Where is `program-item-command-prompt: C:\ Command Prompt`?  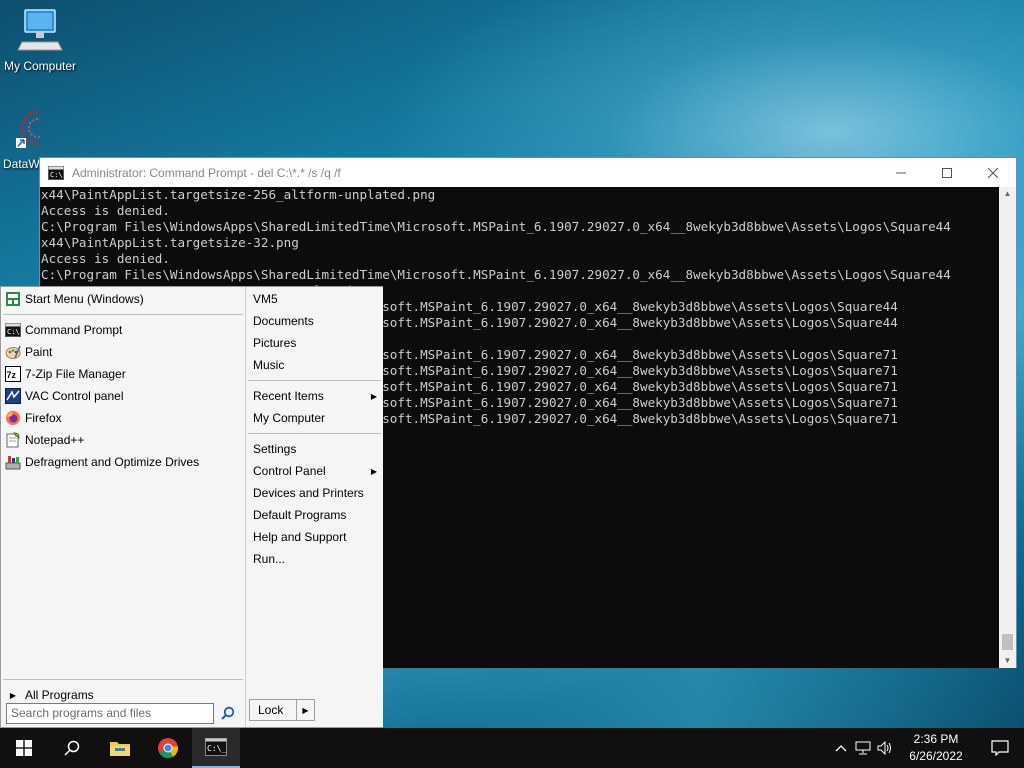
program-item-command-prompt: C:\ Command Prompt is located at coordinates (123, 330).